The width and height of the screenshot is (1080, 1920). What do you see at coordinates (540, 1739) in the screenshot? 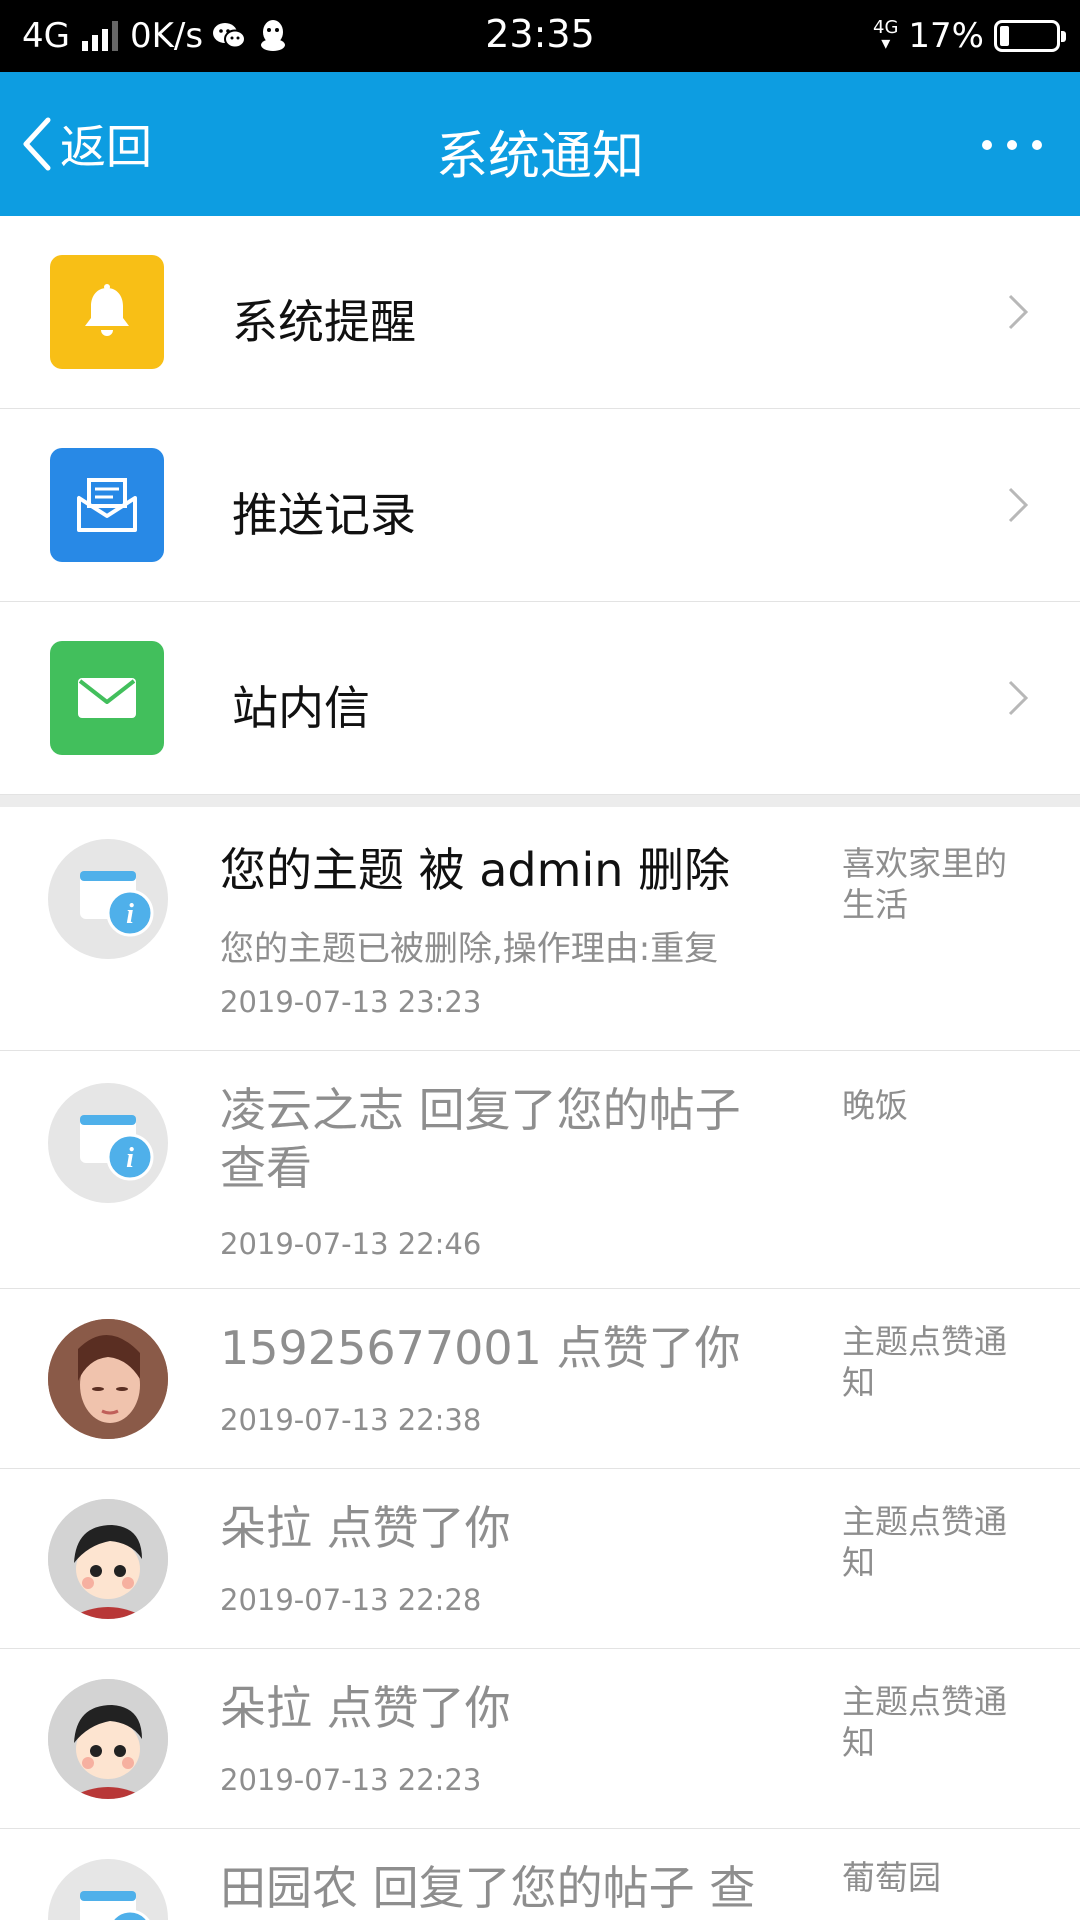
I see `message-item: 朵拉 点赞了你 2019-07-13 22:23 主题点赞通知` at bounding box center [540, 1739].